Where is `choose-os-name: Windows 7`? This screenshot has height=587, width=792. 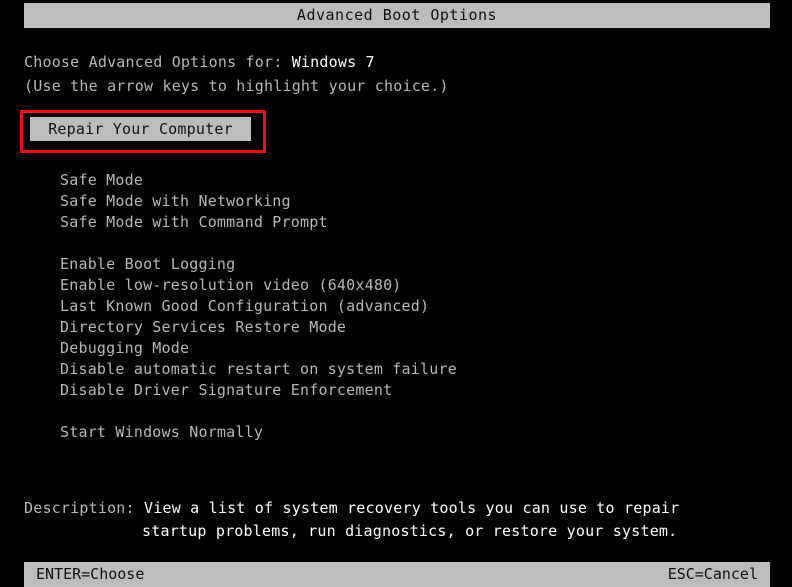
choose-os-name: Windows 7 is located at coordinates (333, 62).